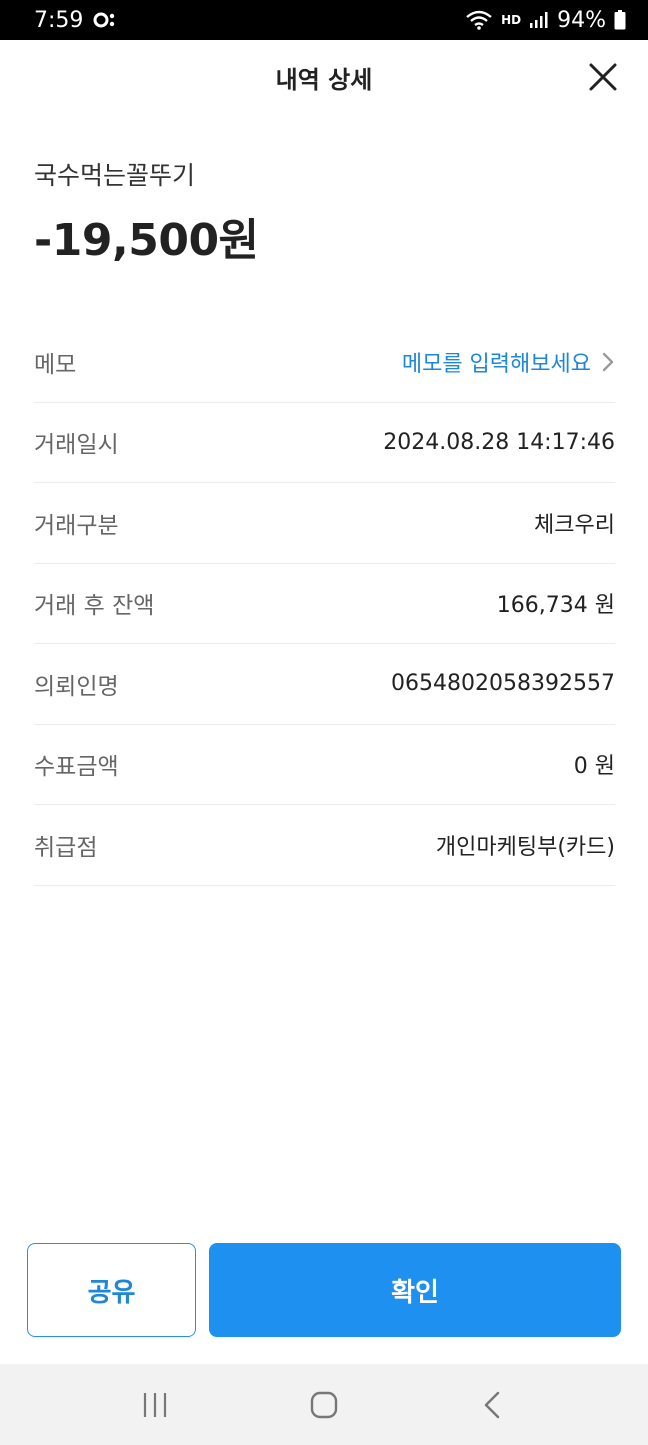  What do you see at coordinates (525, 847) in the screenshot?
I see `detail-value: 개인마케팅부(카드)` at bounding box center [525, 847].